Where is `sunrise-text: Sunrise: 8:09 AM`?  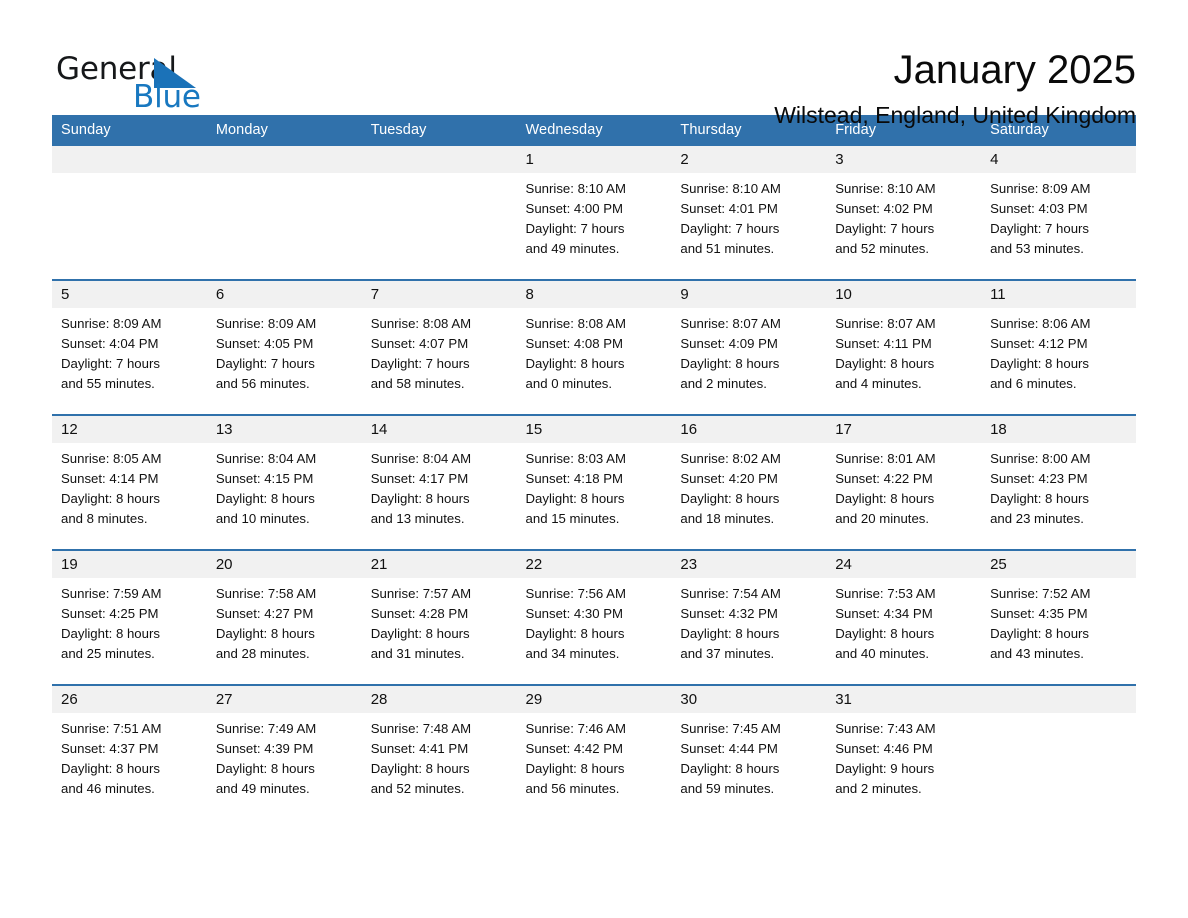 sunrise-text: Sunrise: 8:09 AM is located at coordinates (266, 323).